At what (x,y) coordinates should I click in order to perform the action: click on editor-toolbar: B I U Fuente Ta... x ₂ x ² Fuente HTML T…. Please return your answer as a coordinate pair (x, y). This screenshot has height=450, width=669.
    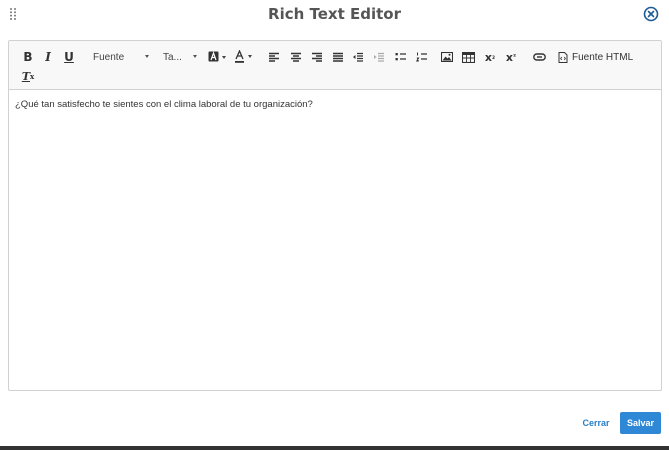
    Looking at the image, I should click on (335, 65).